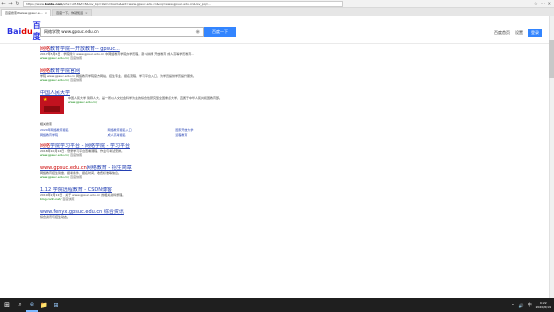 The width and height of the screenshot is (554, 312). I want to click on favorite-icon: ☆, so click(536, 3).